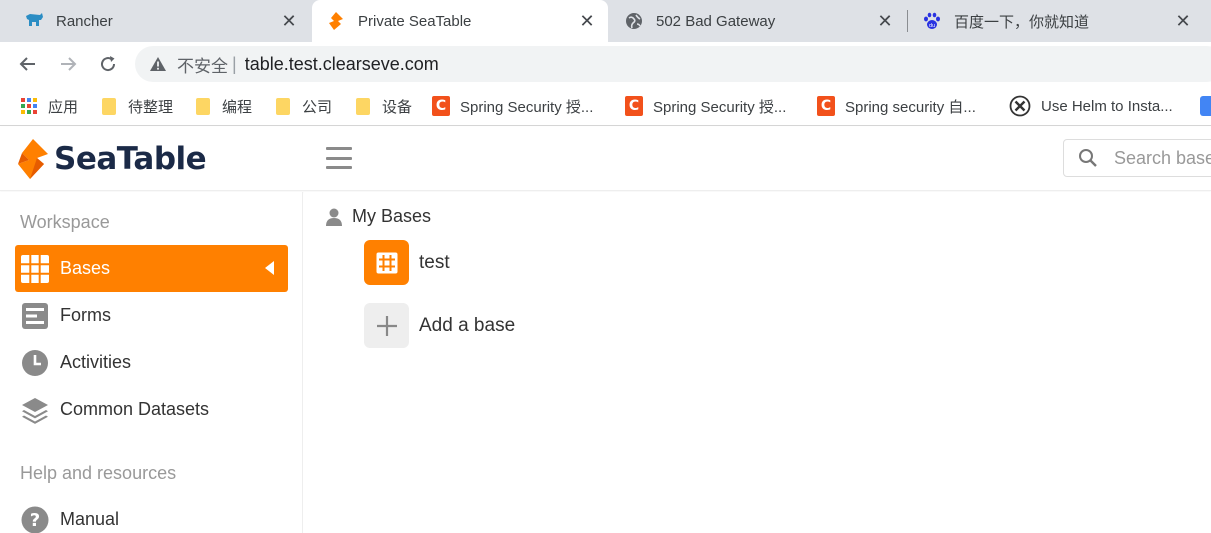 This screenshot has height=533, width=1211. I want to click on bookmark-folder: 设备, so click(383, 106).